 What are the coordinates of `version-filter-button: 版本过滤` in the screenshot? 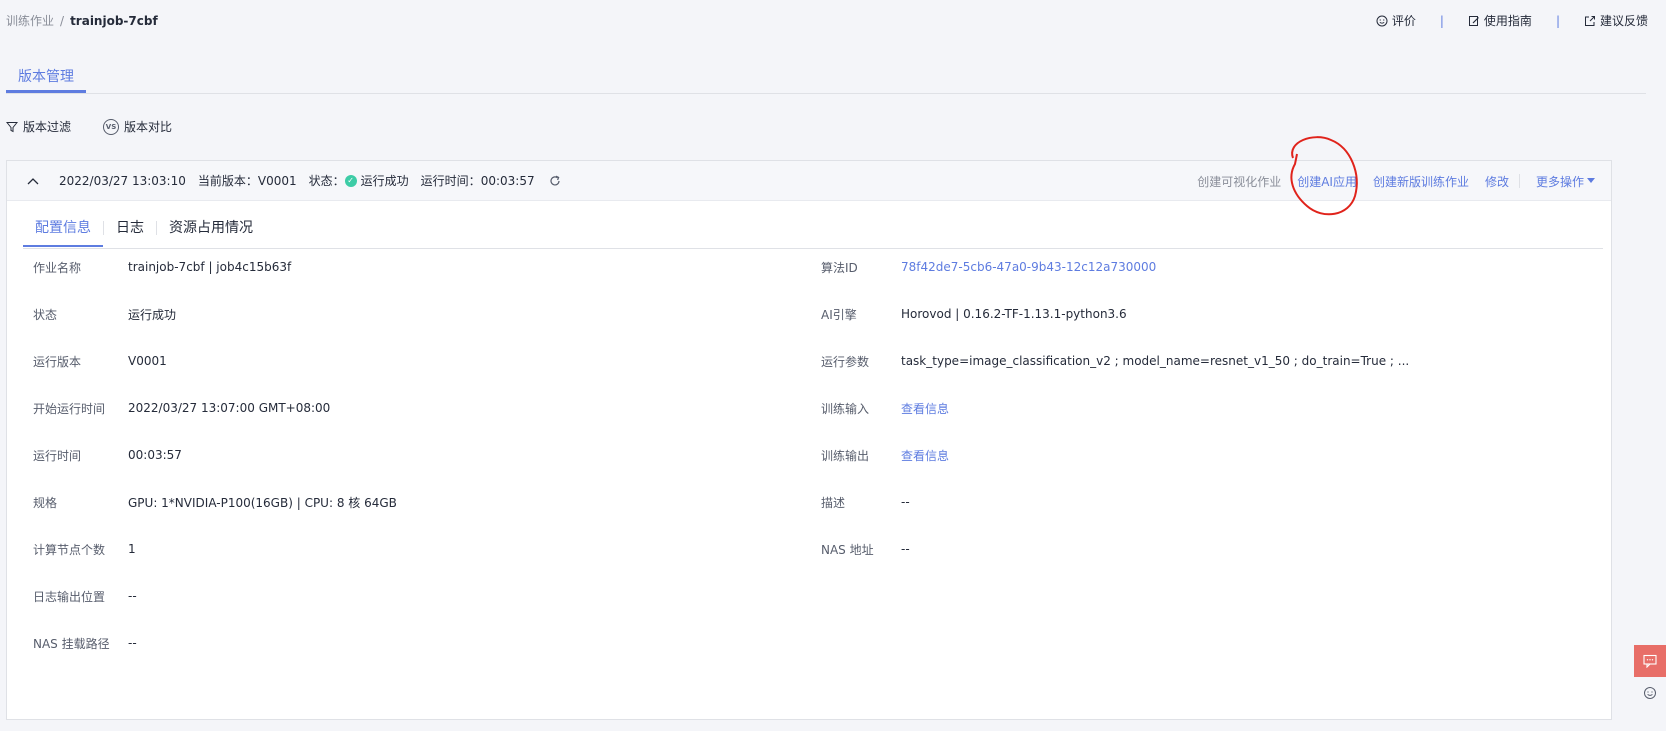 It's located at (38, 126).